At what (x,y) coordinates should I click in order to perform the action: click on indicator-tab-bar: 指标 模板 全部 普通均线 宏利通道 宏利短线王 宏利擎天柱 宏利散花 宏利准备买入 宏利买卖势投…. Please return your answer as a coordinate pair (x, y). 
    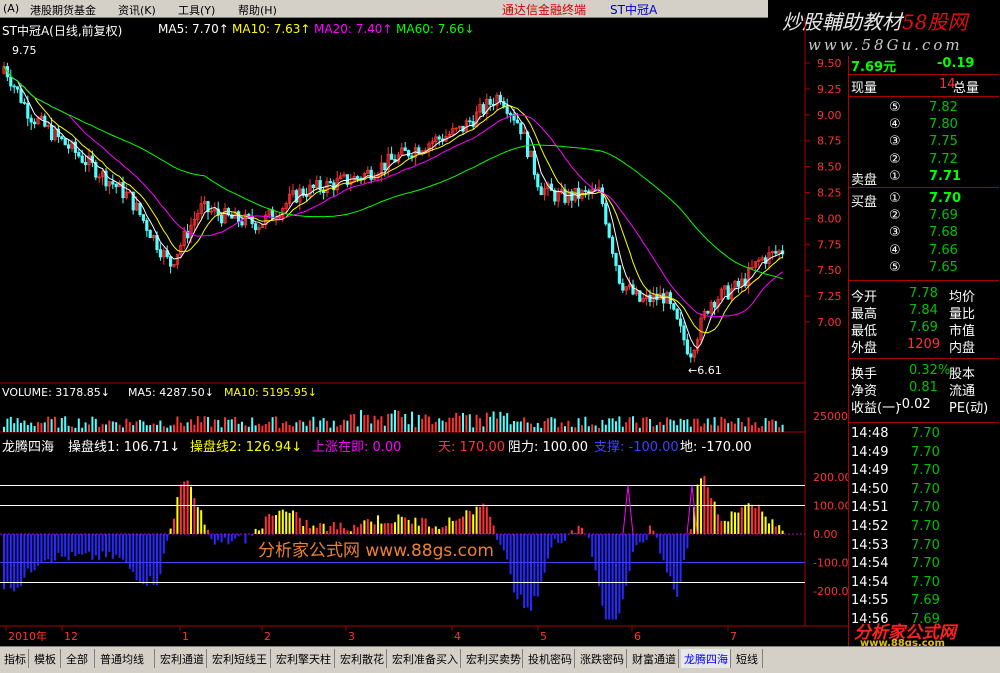
    Looking at the image, I should click on (500, 659).